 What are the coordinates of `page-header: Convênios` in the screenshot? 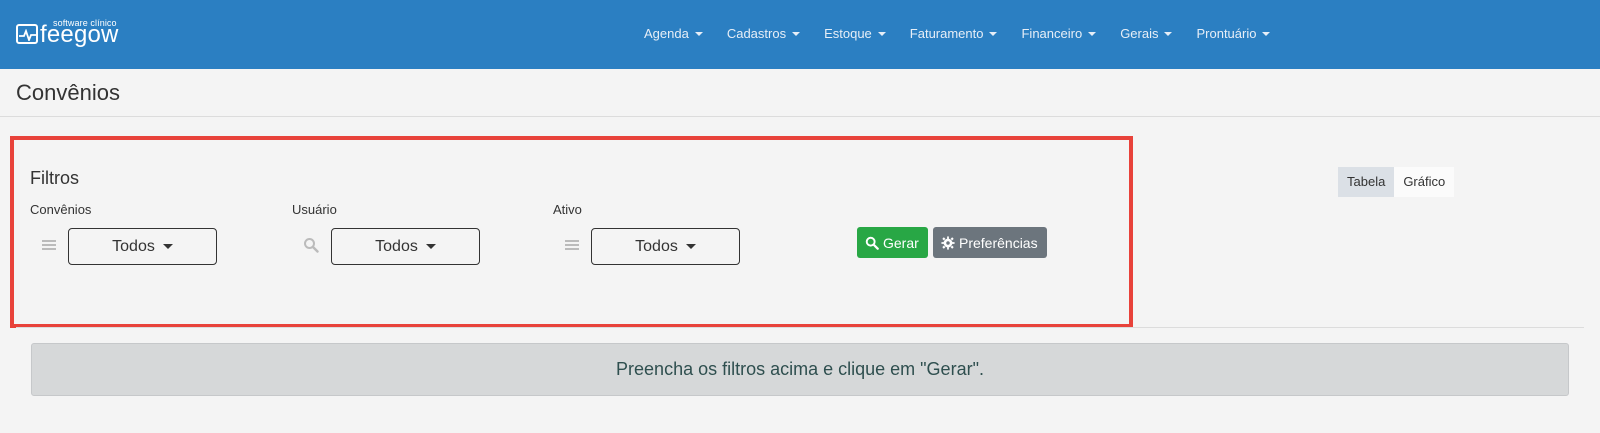 It's located at (800, 93).